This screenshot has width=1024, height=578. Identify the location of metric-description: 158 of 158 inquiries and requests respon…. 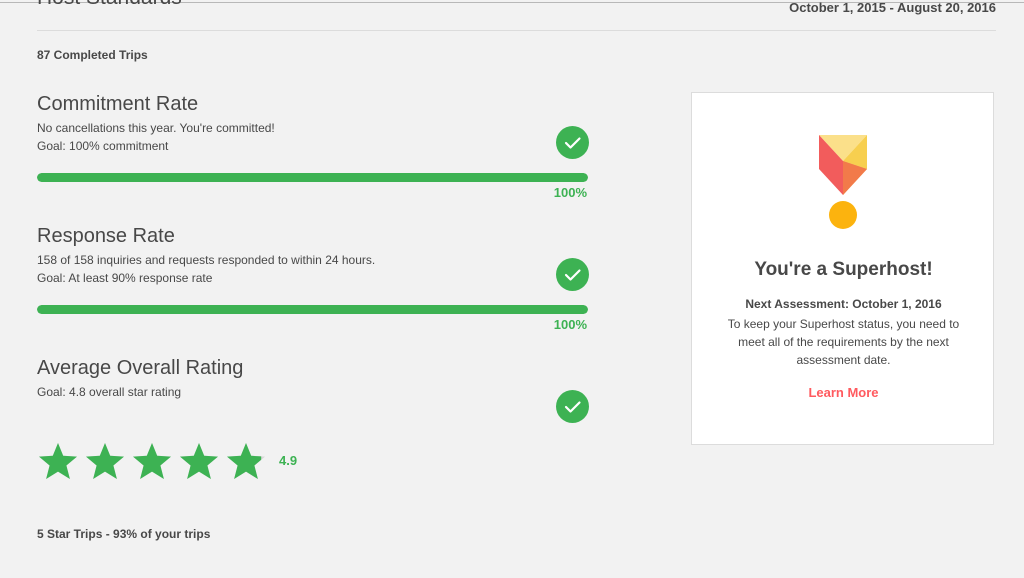
(206, 260).